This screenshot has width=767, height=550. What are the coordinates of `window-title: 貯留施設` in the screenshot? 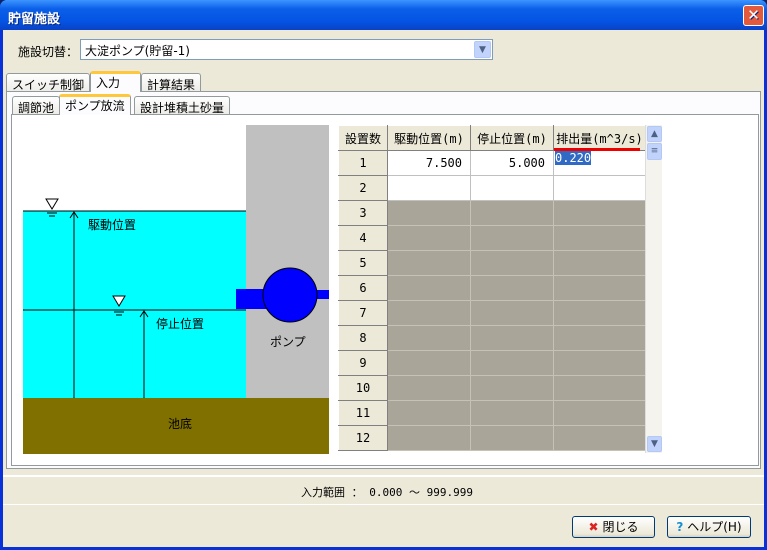 It's located at (34, 19).